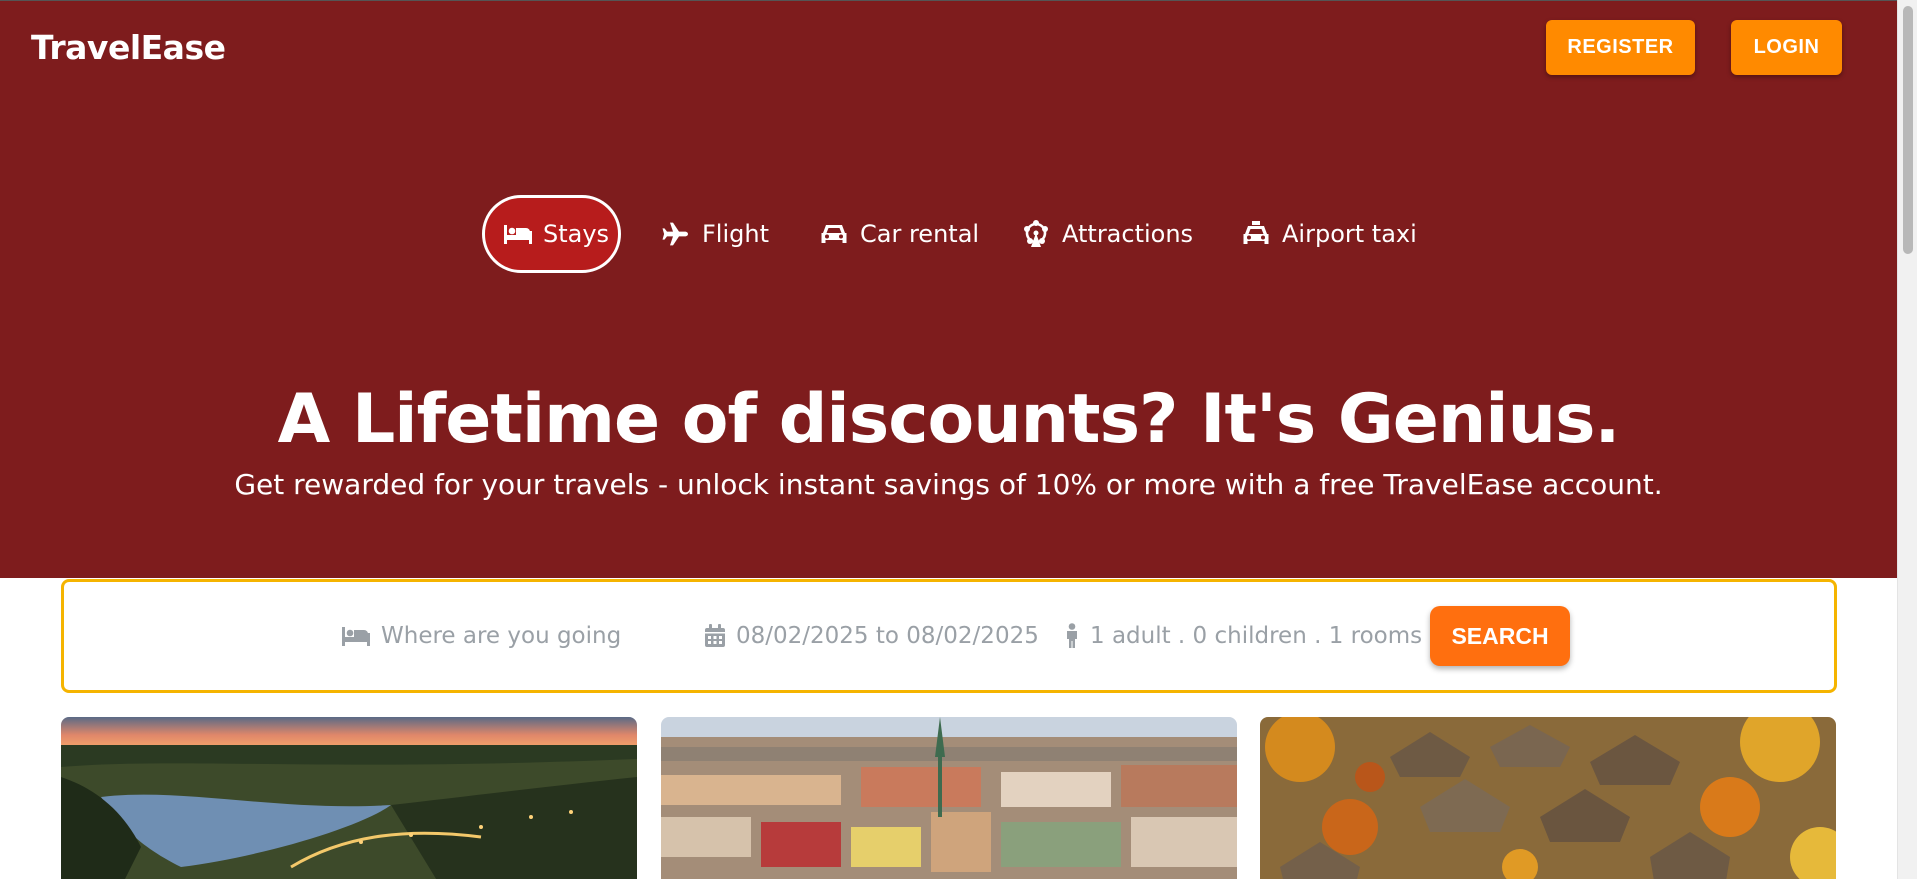 This screenshot has width=1917, height=879. Describe the element at coordinates (920, 234) in the screenshot. I see `tab-label: Car rental` at that location.